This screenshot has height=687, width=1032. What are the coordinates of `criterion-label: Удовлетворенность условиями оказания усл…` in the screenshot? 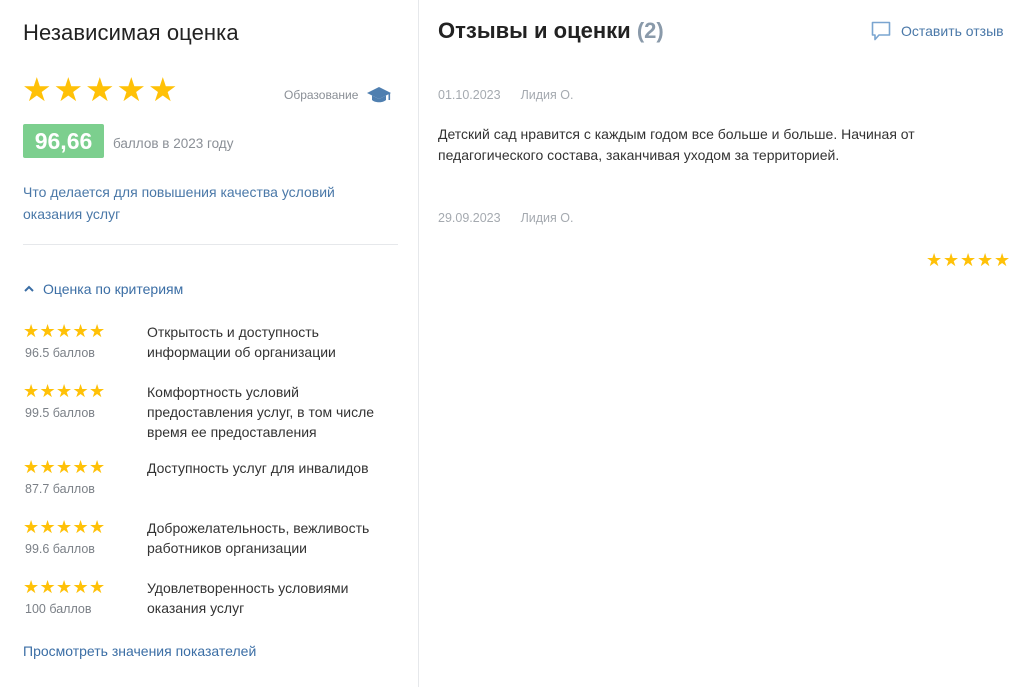 It's located at (248, 598).